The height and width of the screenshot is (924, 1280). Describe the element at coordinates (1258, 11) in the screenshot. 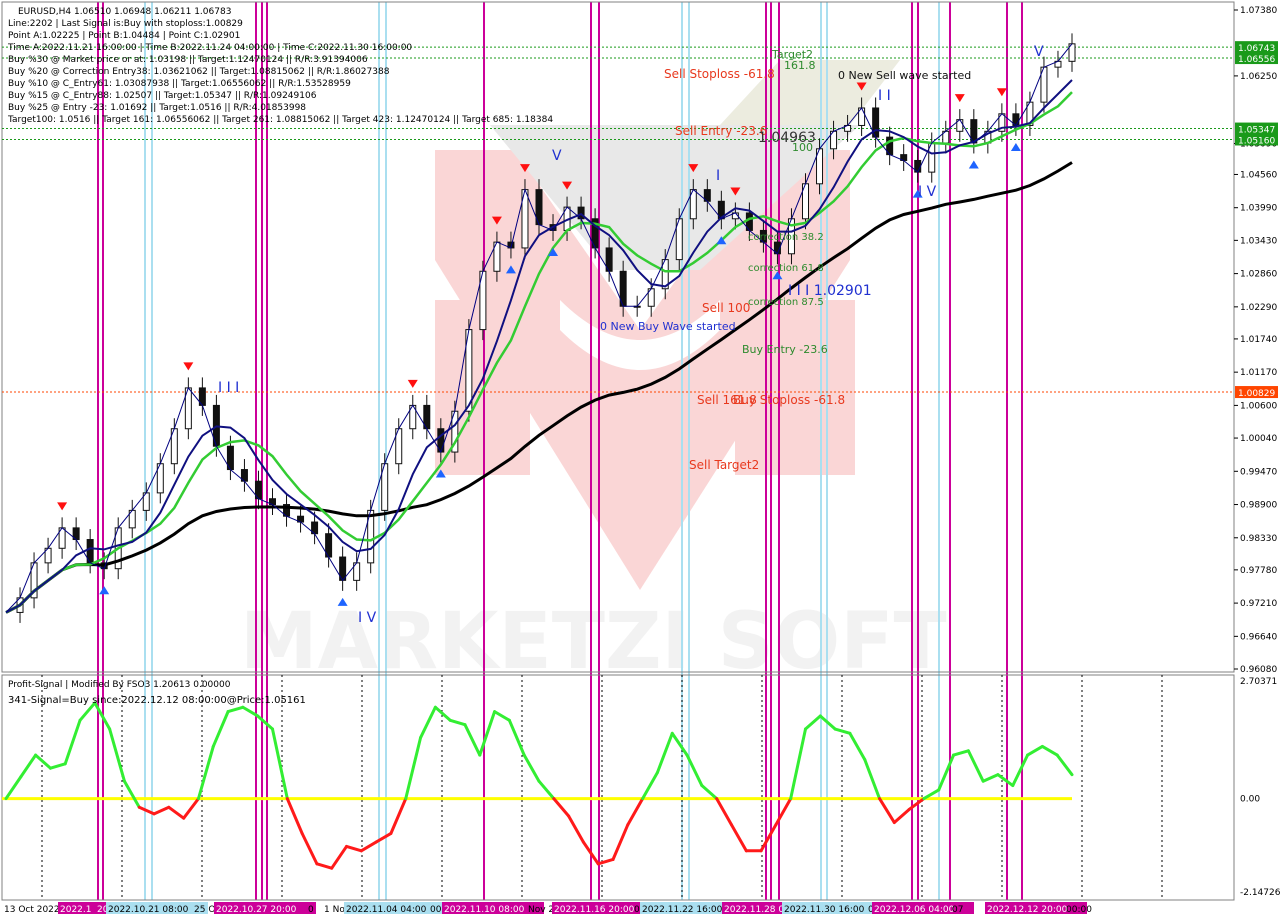

I see `price-tick-label: 1.07380` at that location.